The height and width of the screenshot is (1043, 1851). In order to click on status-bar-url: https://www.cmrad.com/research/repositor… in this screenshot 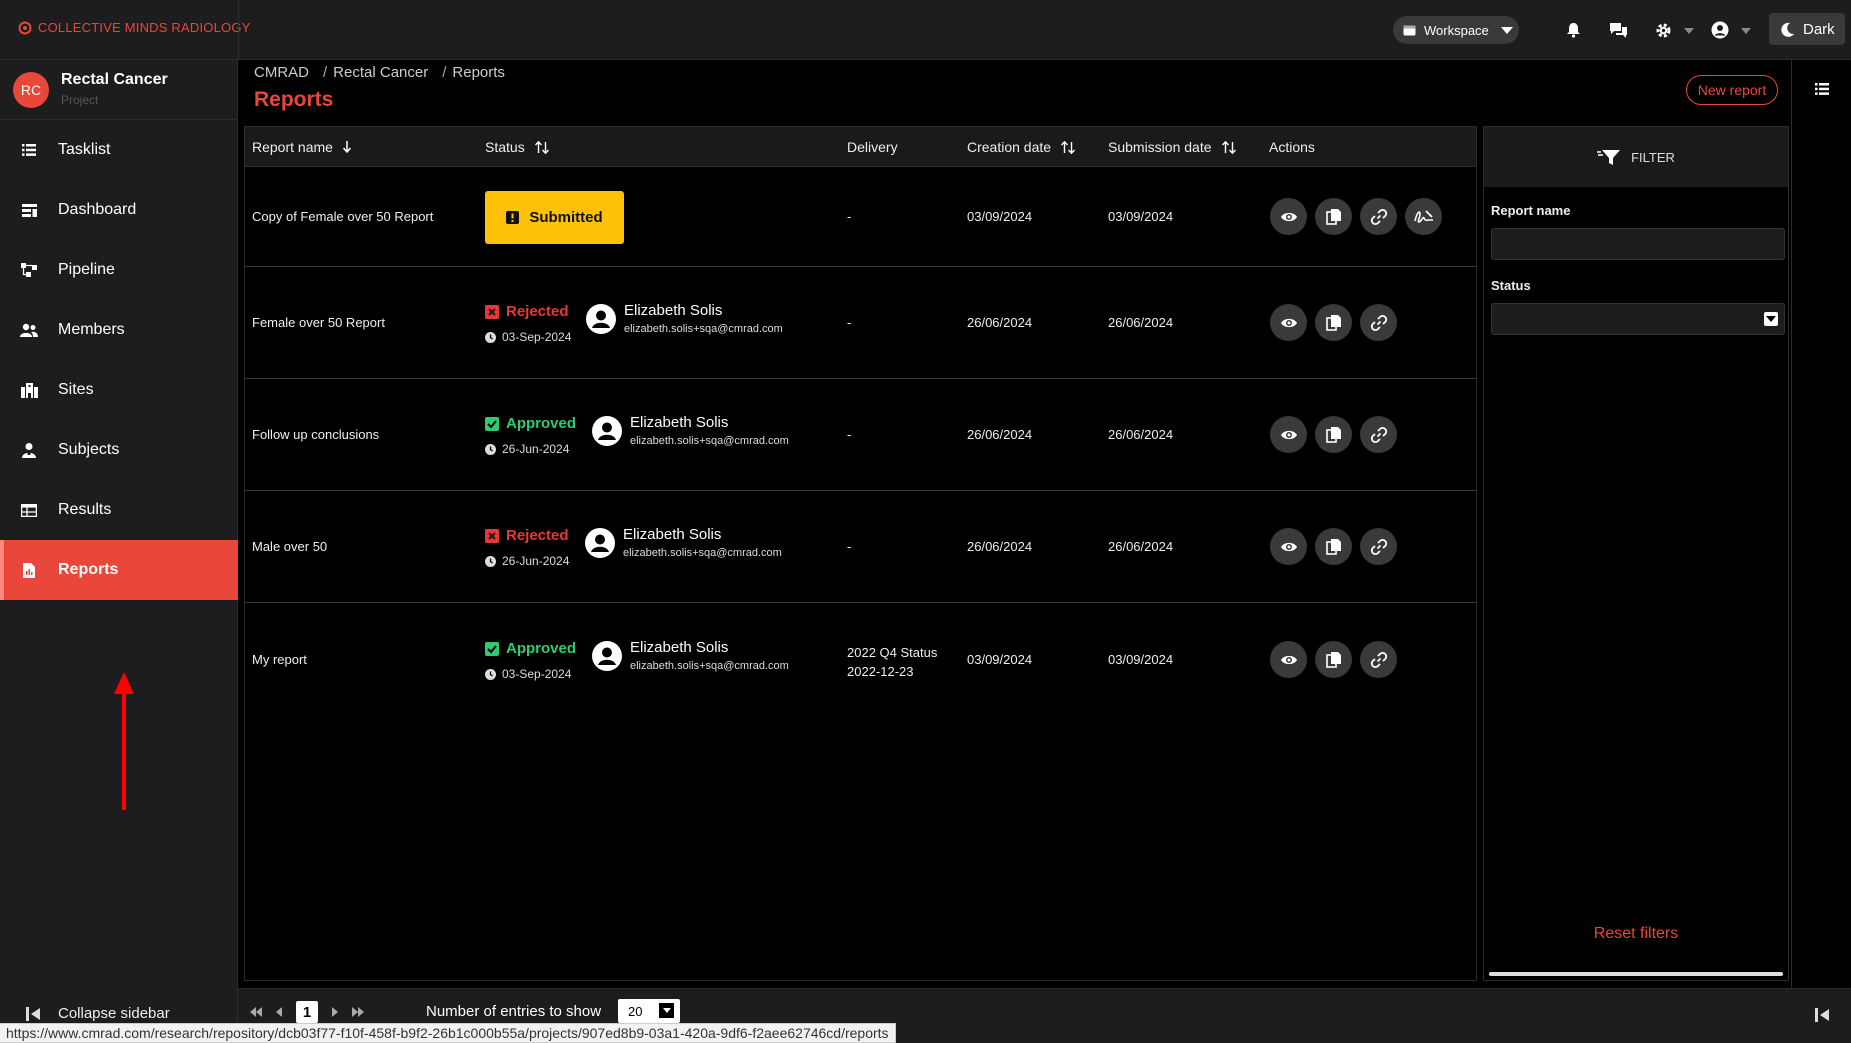, I will do `click(448, 1033)`.